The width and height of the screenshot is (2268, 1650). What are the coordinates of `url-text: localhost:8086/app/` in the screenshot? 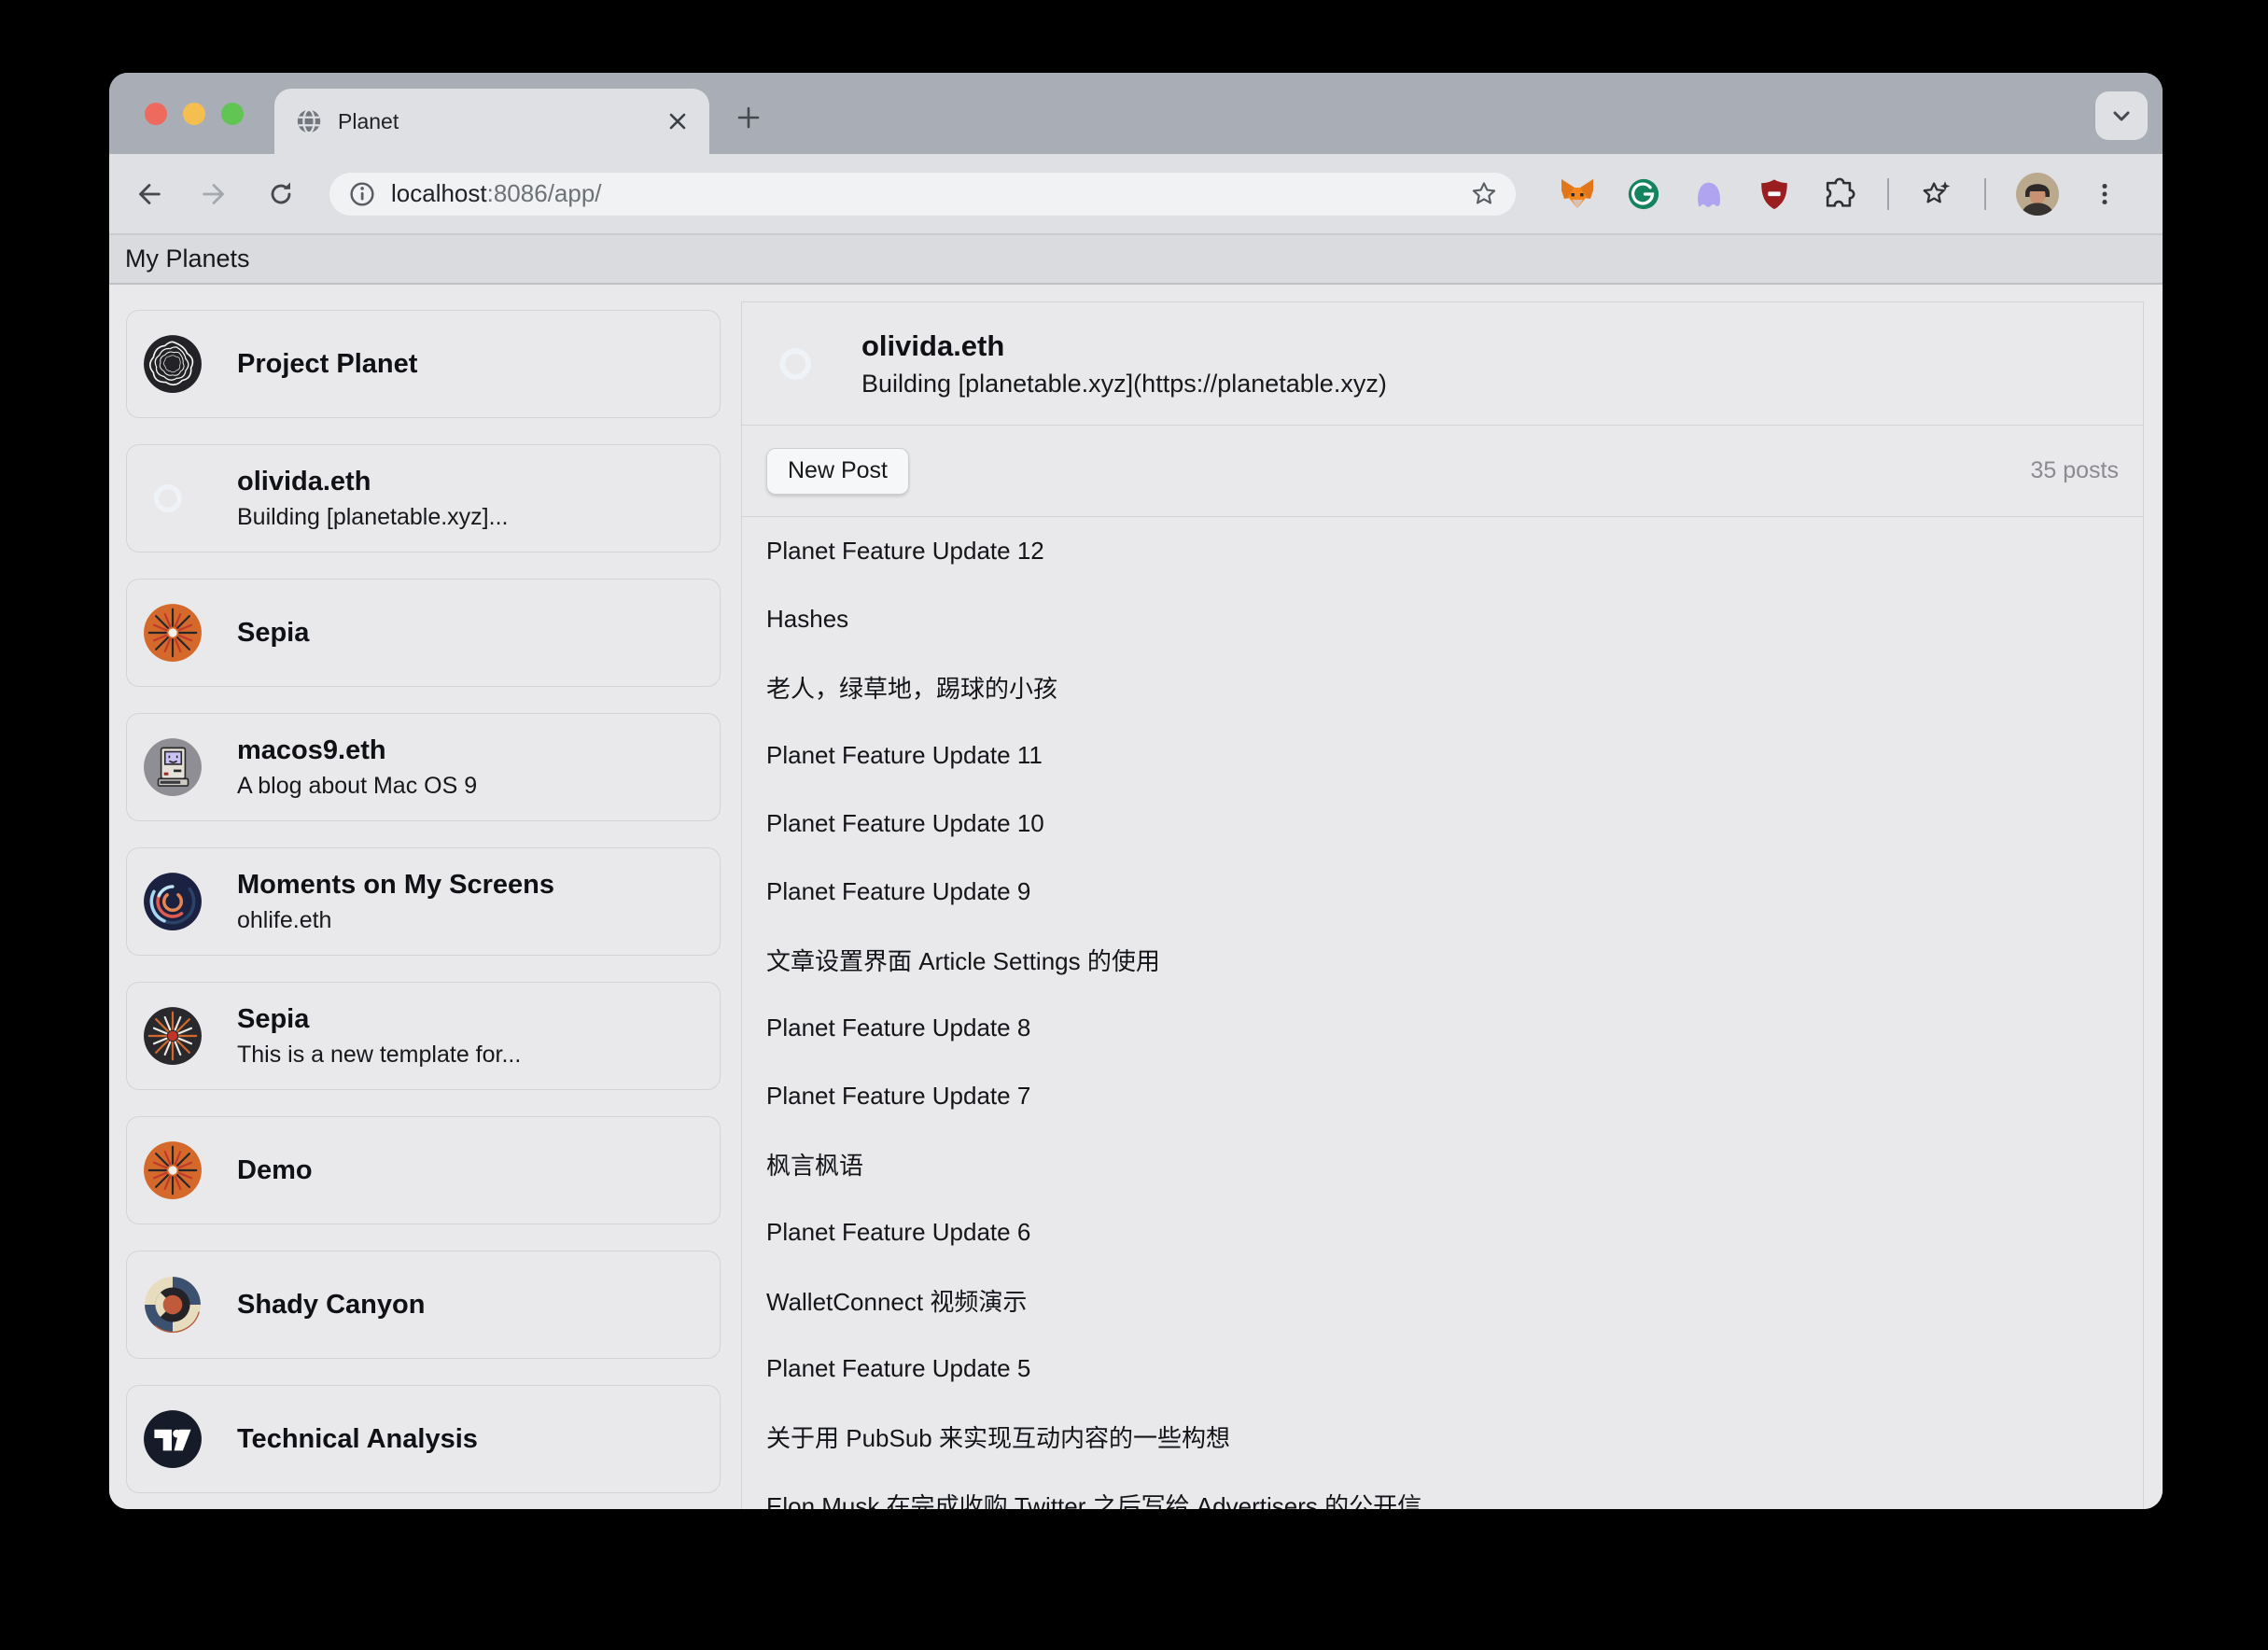 It's located at (923, 193).